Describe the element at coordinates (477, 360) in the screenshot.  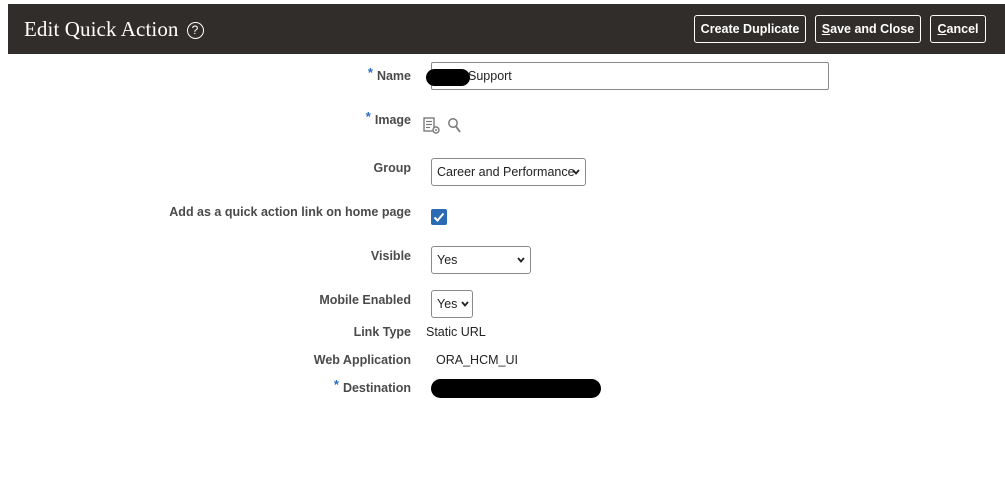
I see `web-application-value: ORA_HCM_UI` at that location.